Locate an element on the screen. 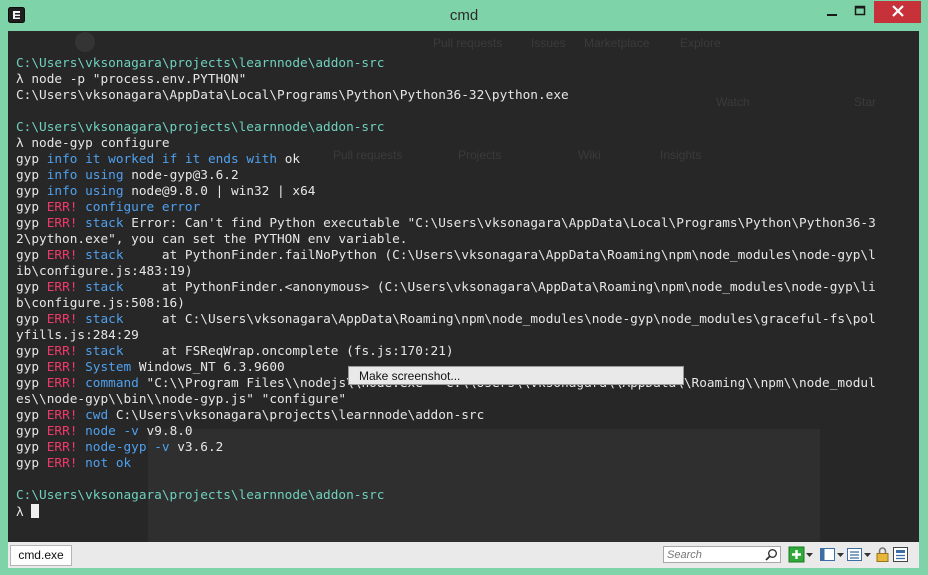  terminal-text: λ node-gyp configure is located at coordinates (93, 143).